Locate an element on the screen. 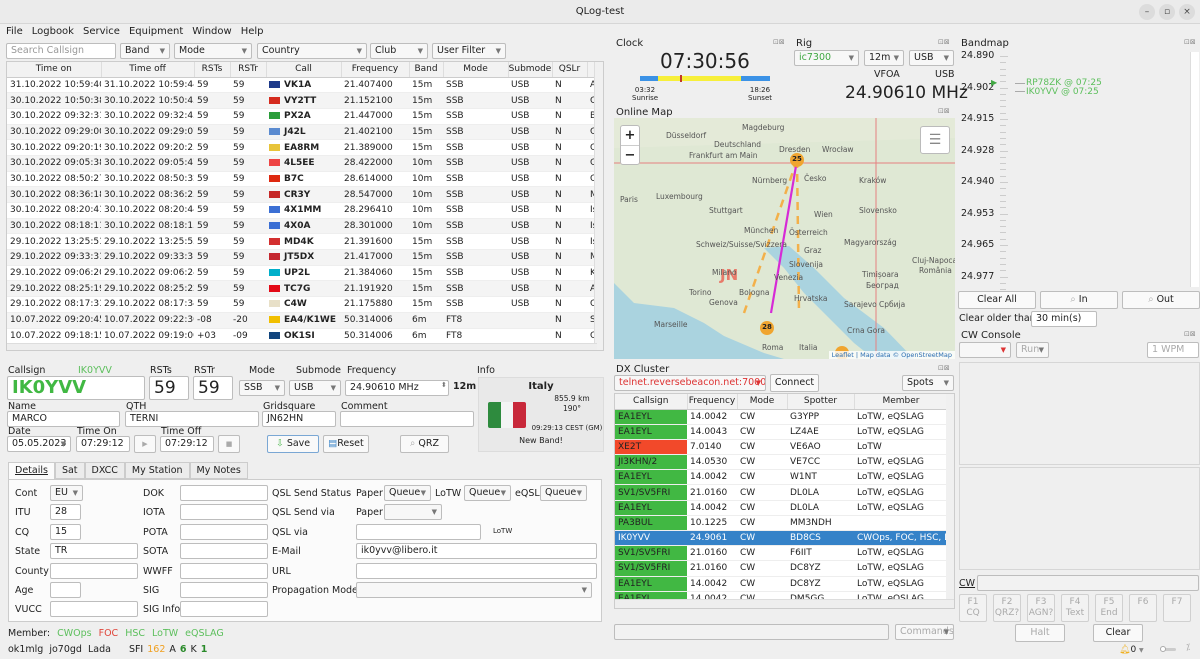  log-vertical-scrollbar is located at coordinates (598, 206).